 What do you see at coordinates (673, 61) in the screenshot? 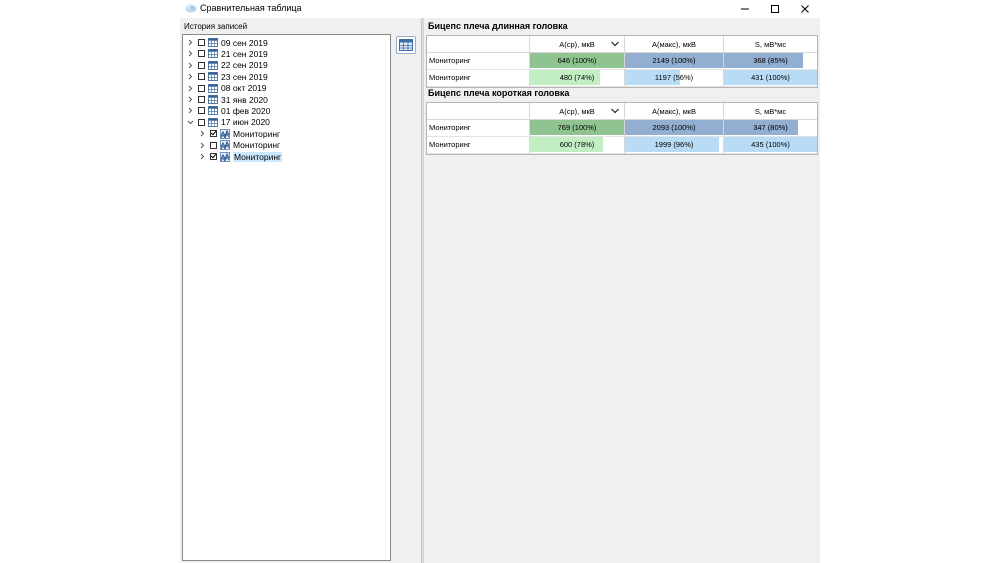
I see `value-cell: 2149 (100%)` at bounding box center [673, 61].